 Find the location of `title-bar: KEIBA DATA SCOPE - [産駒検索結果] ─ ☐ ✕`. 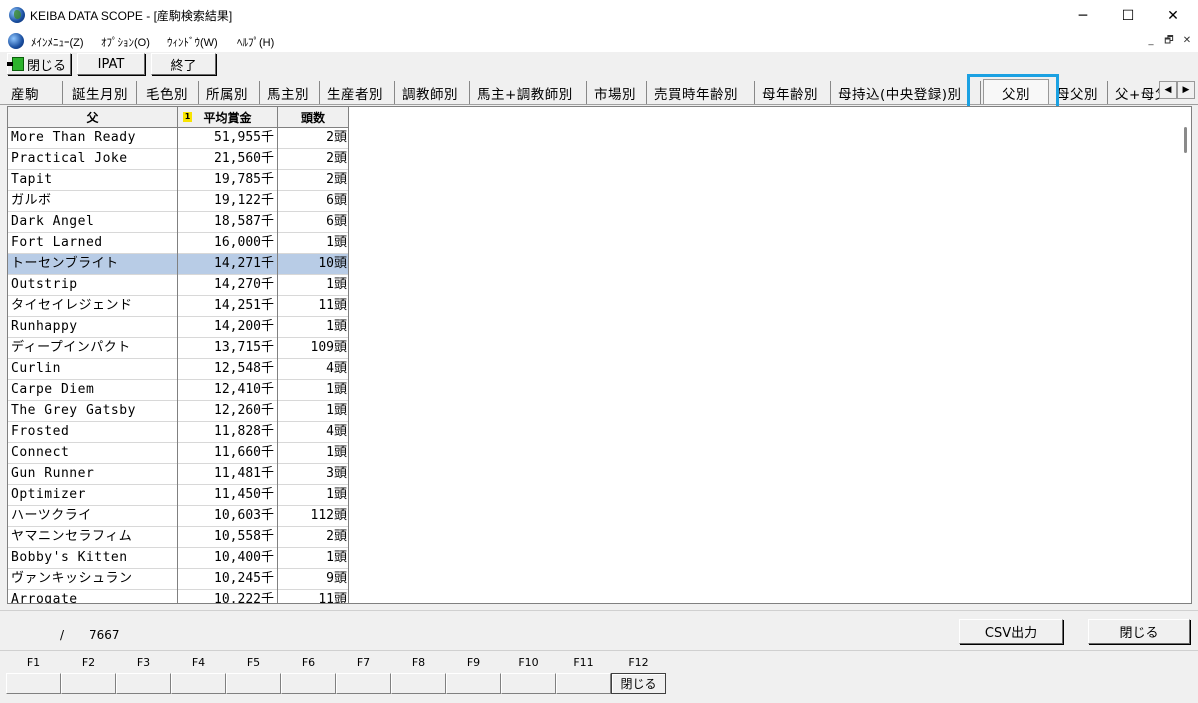

title-bar: KEIBA DATA SCOPE - [産駒検索結果] ─ ☐ ✕ is located at coordinates (599, 15).